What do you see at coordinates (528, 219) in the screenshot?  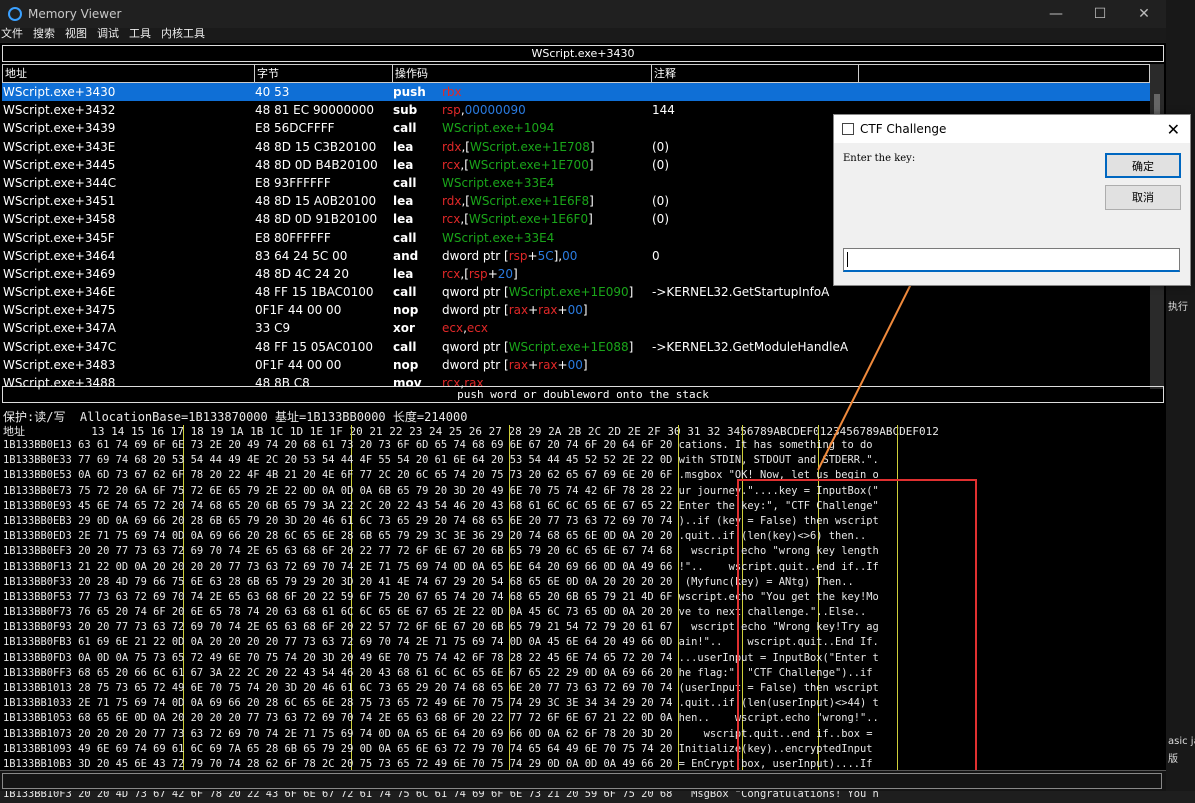 I see `operand-token: WScript.exe+1E6F0` at bounding box center [528, 219].